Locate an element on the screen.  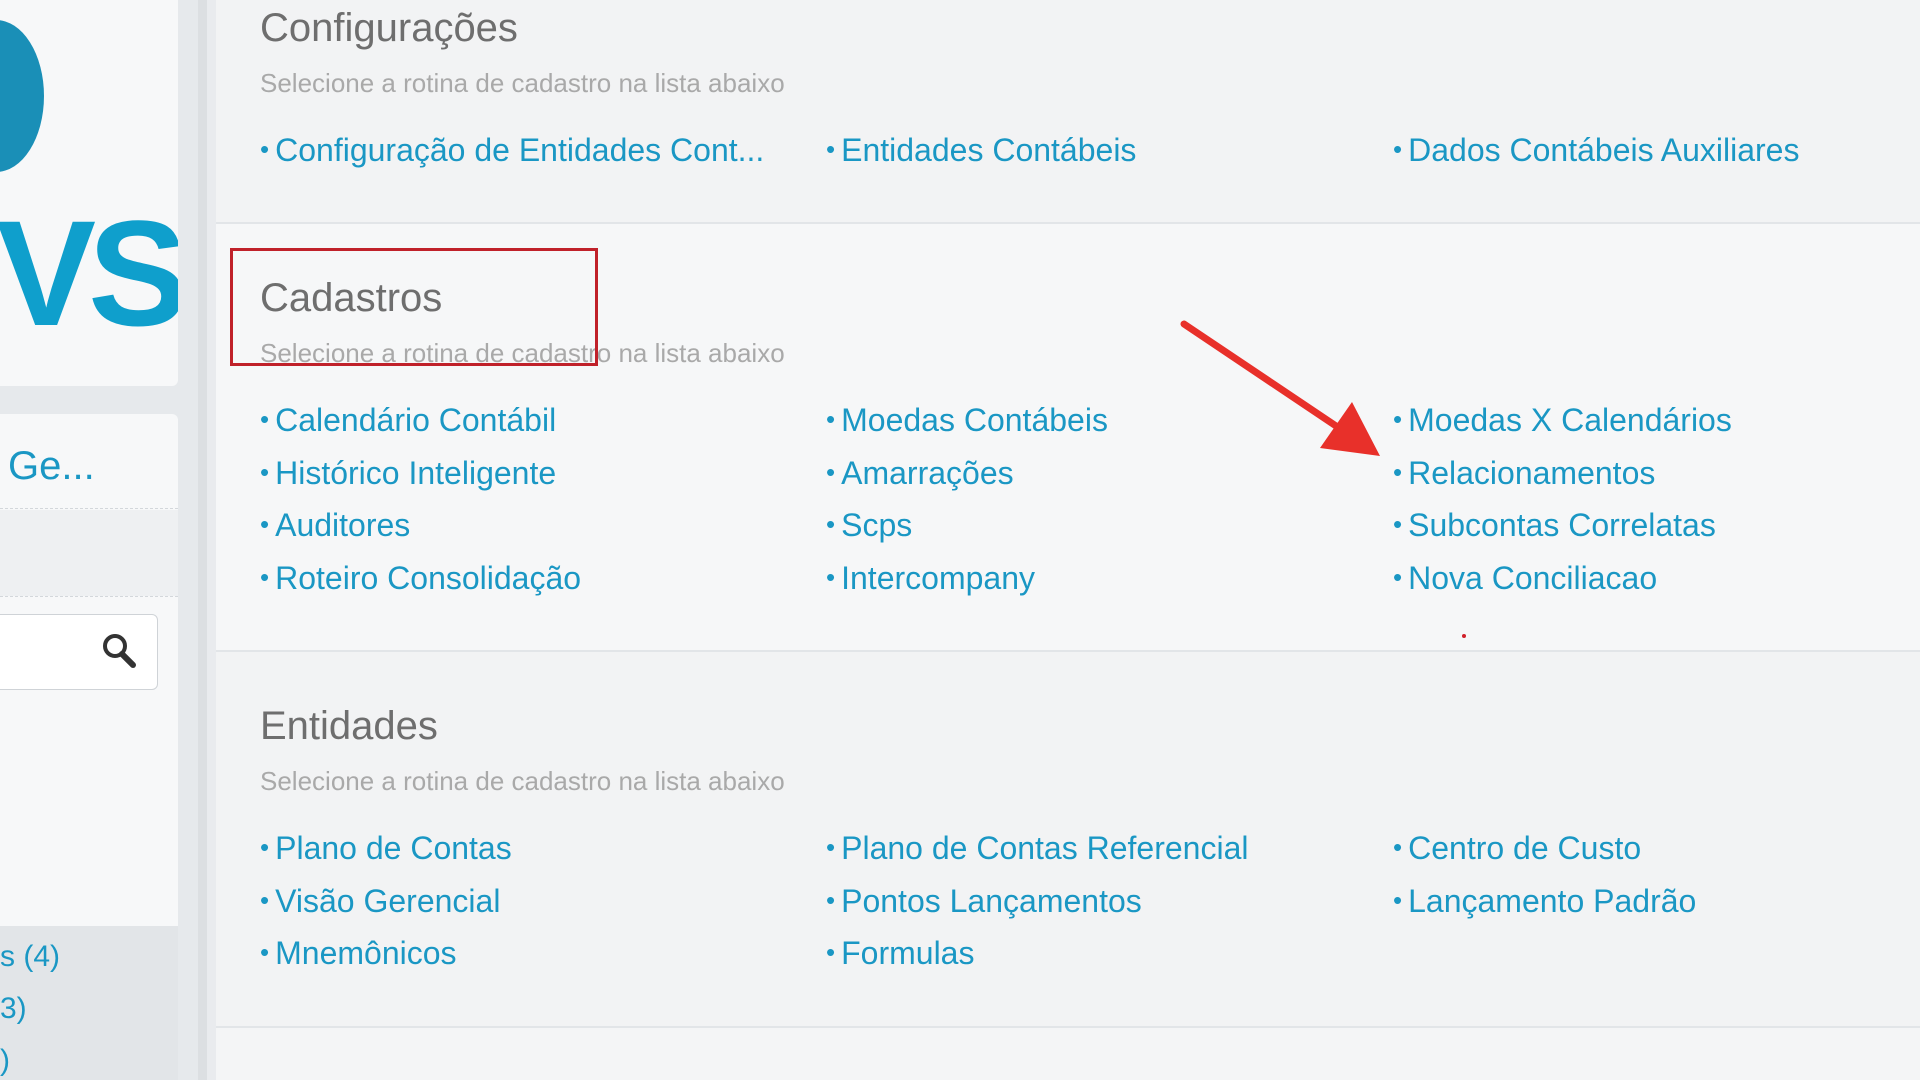
logo-text: VS is located at coordinates (89, 273).